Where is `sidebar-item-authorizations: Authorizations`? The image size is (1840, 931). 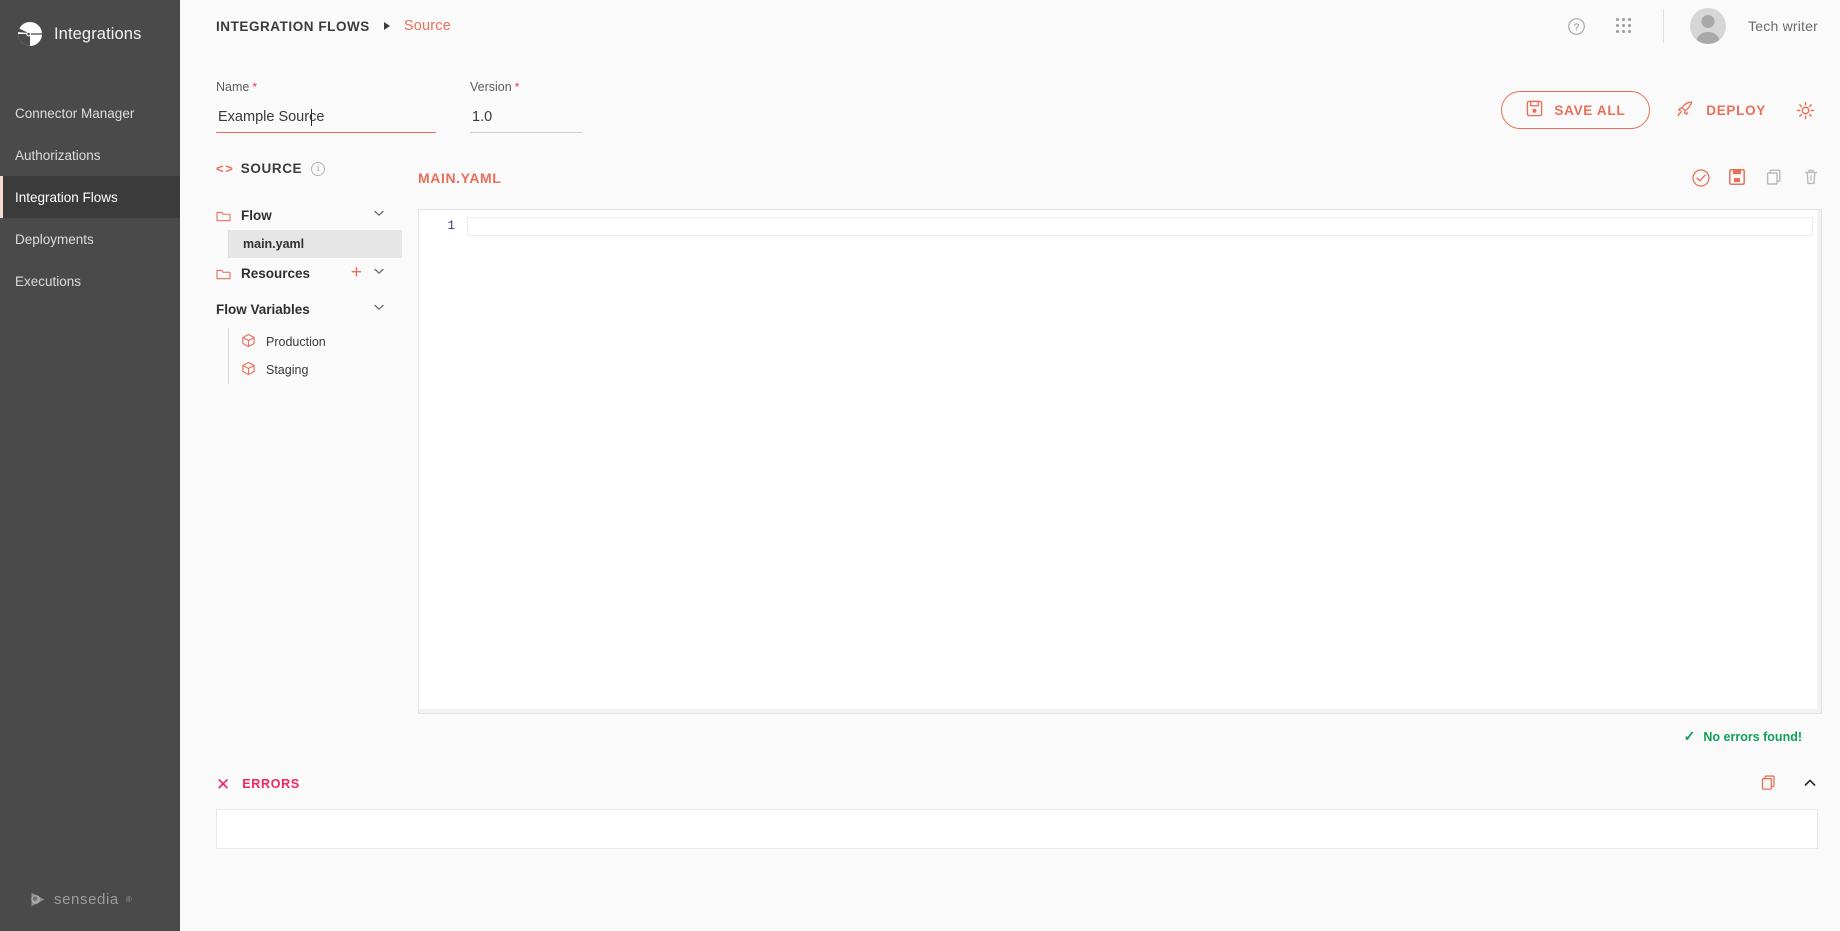
sidebar-item-authorizations: Authorizations is located at coordinates (90, 155).